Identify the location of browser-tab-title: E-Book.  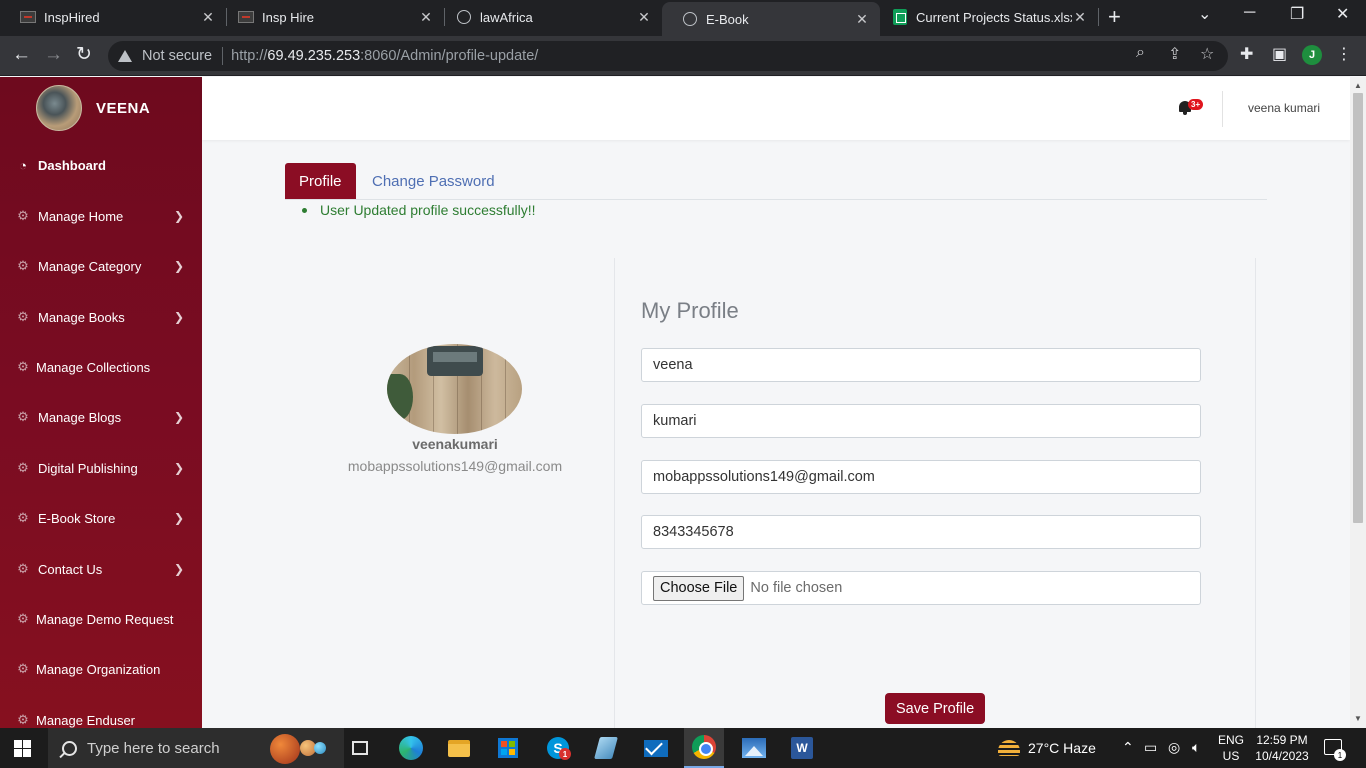
(727, 19).